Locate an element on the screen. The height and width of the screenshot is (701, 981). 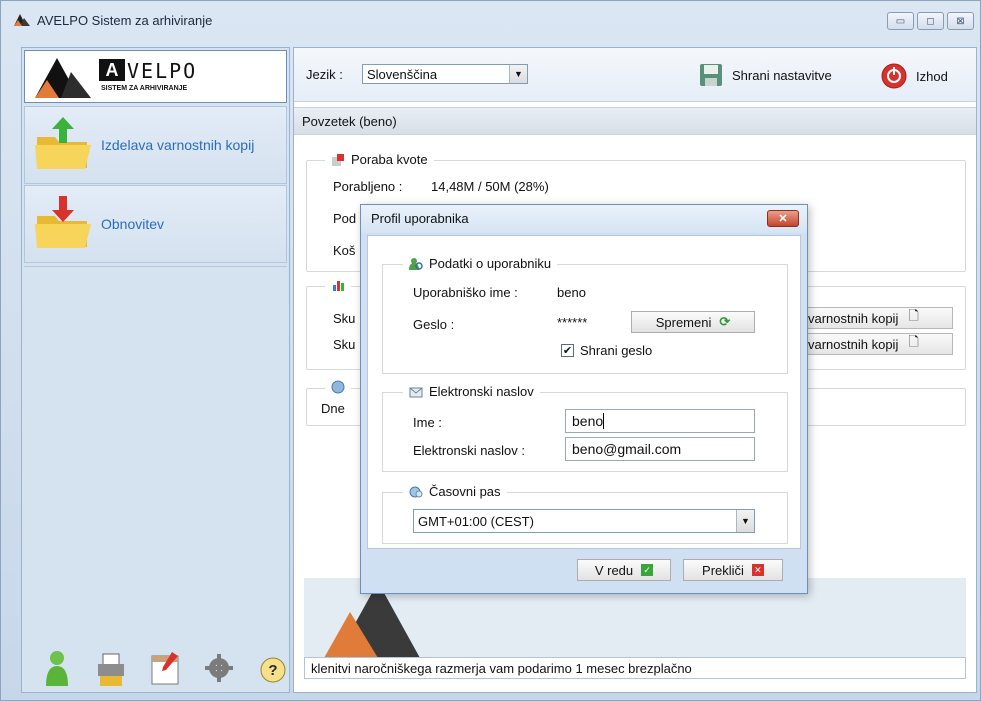
timezone-title-text: Časovni pas is located at coordinates (465, 491).